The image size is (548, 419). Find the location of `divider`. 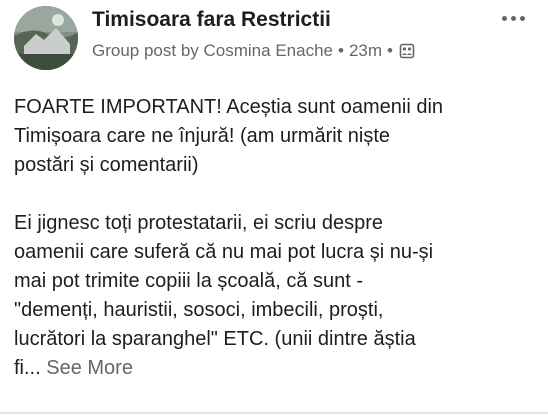

divider is located at coordinates (274, 413).